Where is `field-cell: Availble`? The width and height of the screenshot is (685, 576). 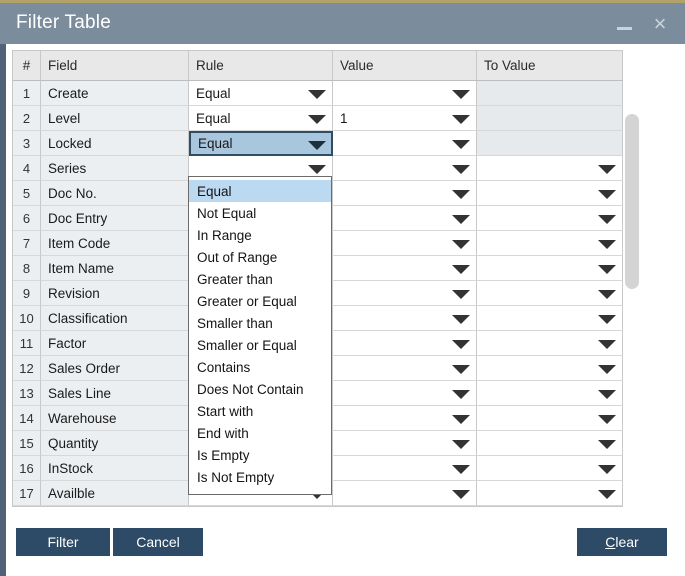 field-cell: Availble is located at coordinates (115, 493).